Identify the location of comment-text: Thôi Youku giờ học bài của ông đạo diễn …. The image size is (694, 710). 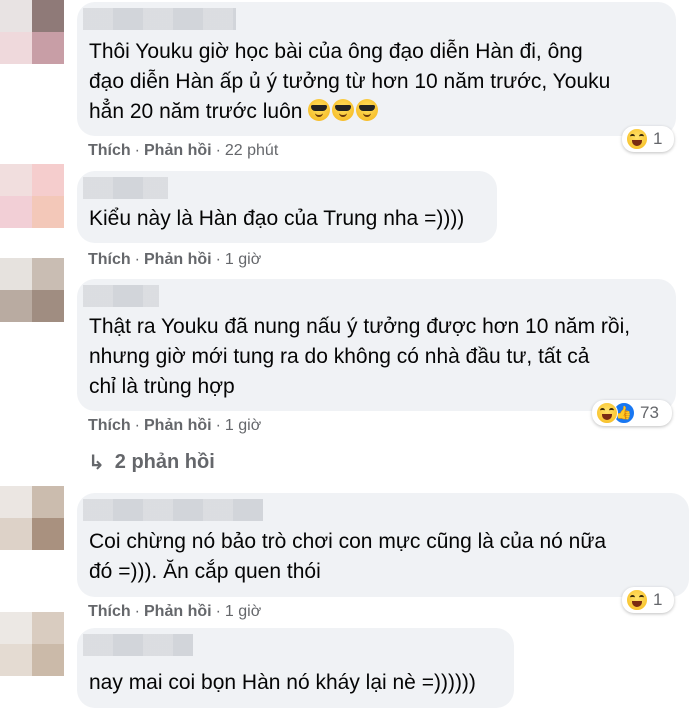
(350, 81).